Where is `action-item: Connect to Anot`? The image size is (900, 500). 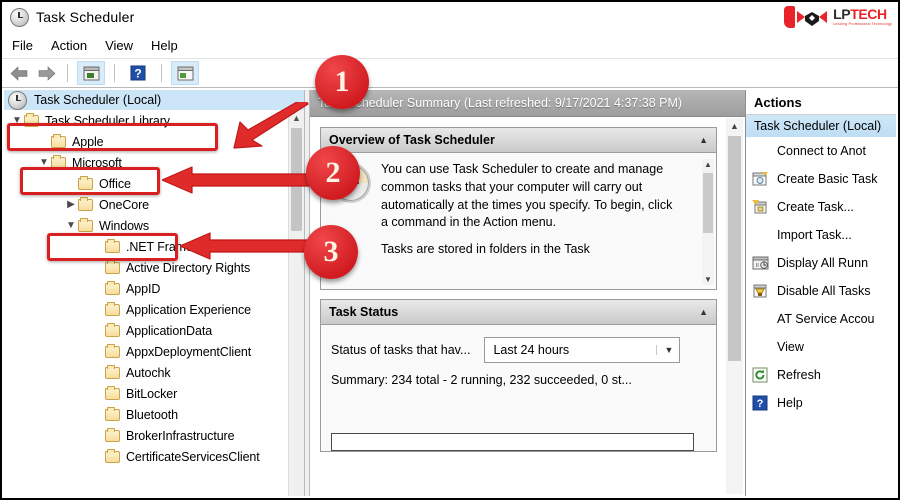 action-item: Connect to Anot is located at coordinates (821, 151).